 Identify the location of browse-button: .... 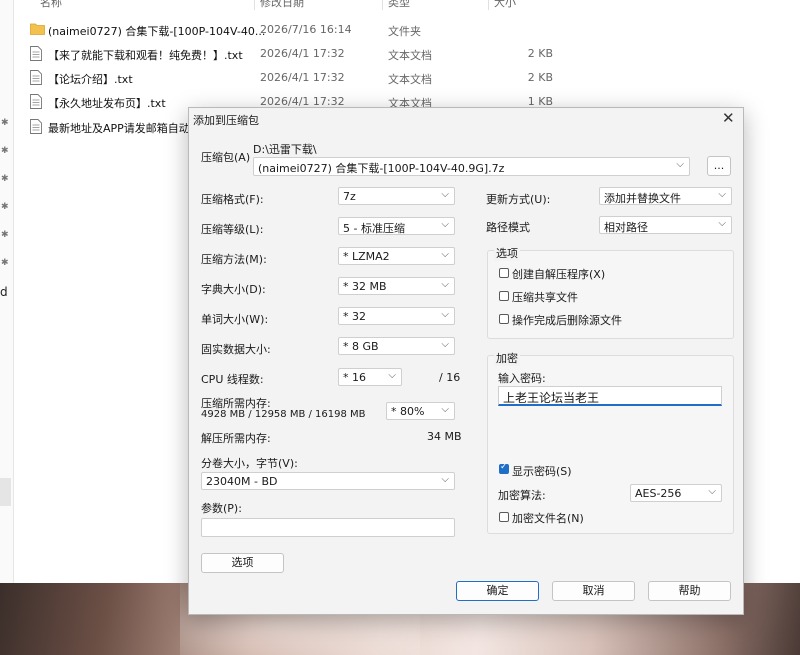
(719, 166).